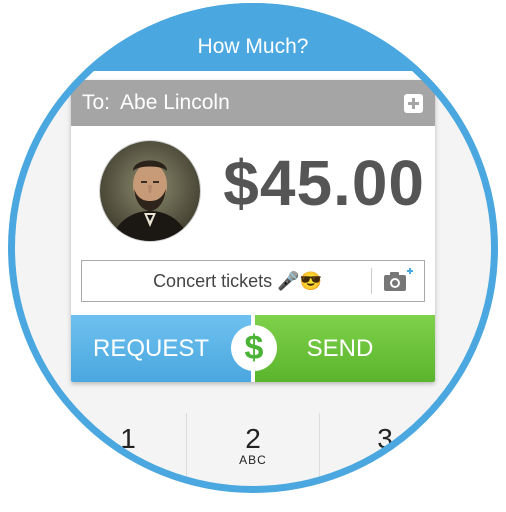  I want to click on app-header: How Much?, so click(253, 37).